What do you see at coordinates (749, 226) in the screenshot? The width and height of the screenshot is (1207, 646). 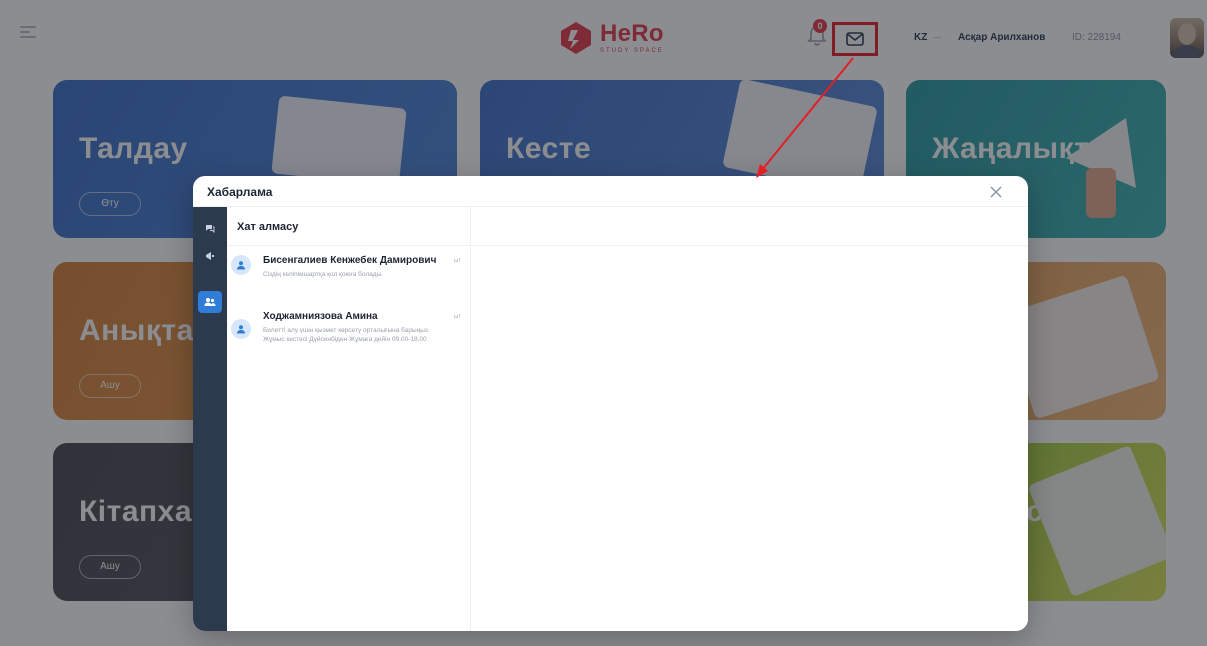 I see `thread-header` at bounding box center [749, 226].